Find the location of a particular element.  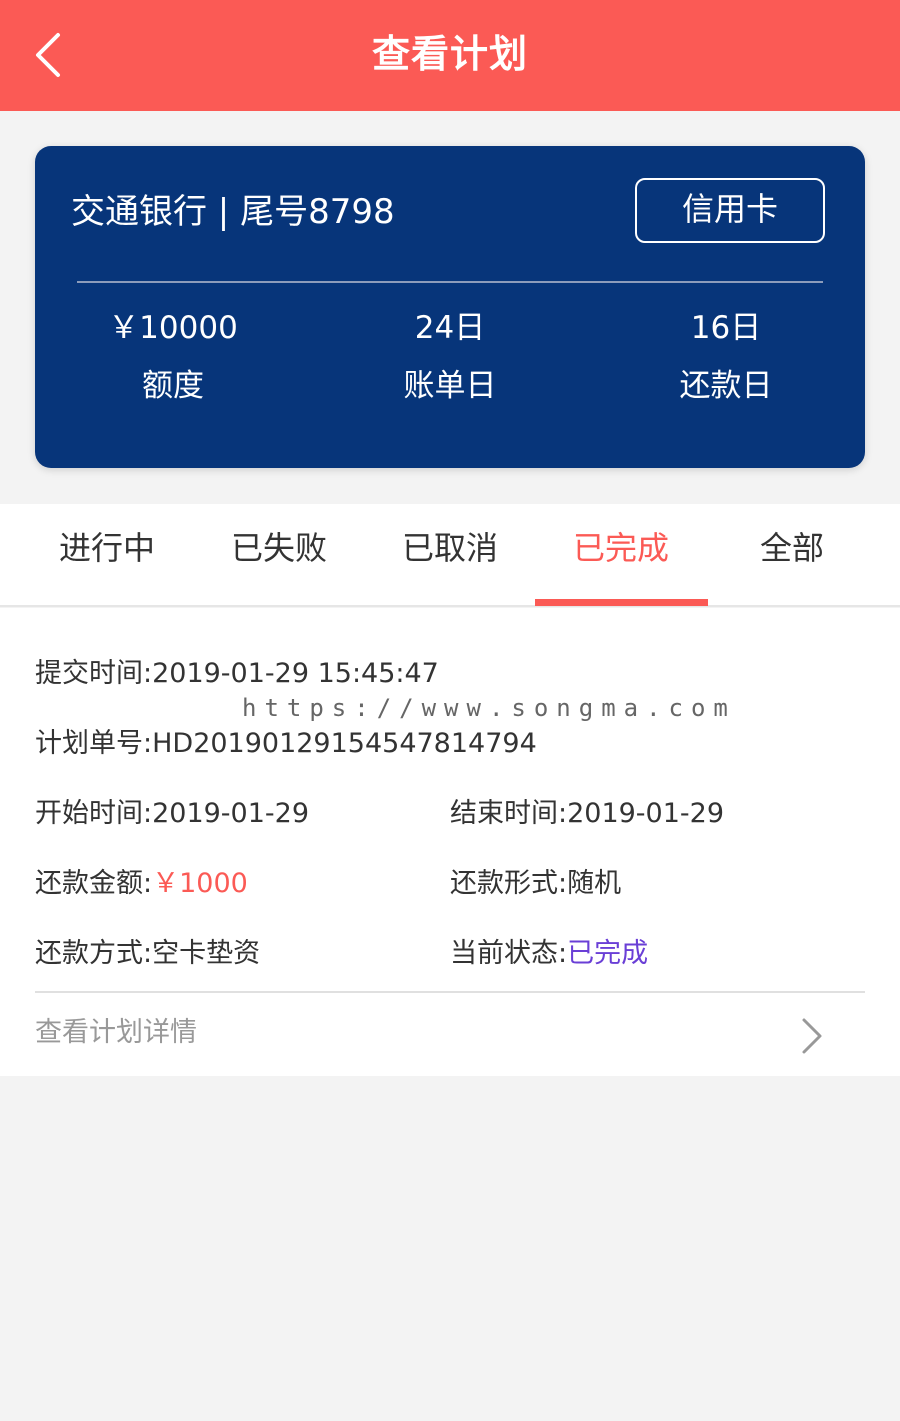

status-tabs: 进行中 已失败 已取消 已完成 全部 is located at coordinates (450, 555).